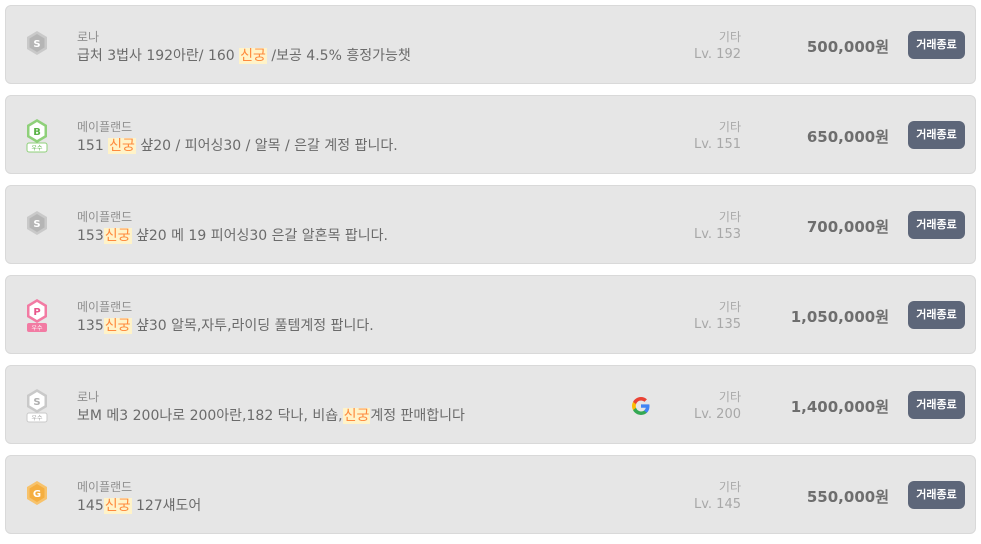 The image size is (981, 544). I want to click on gold-g-grade-icon: G, so click(37, 495).